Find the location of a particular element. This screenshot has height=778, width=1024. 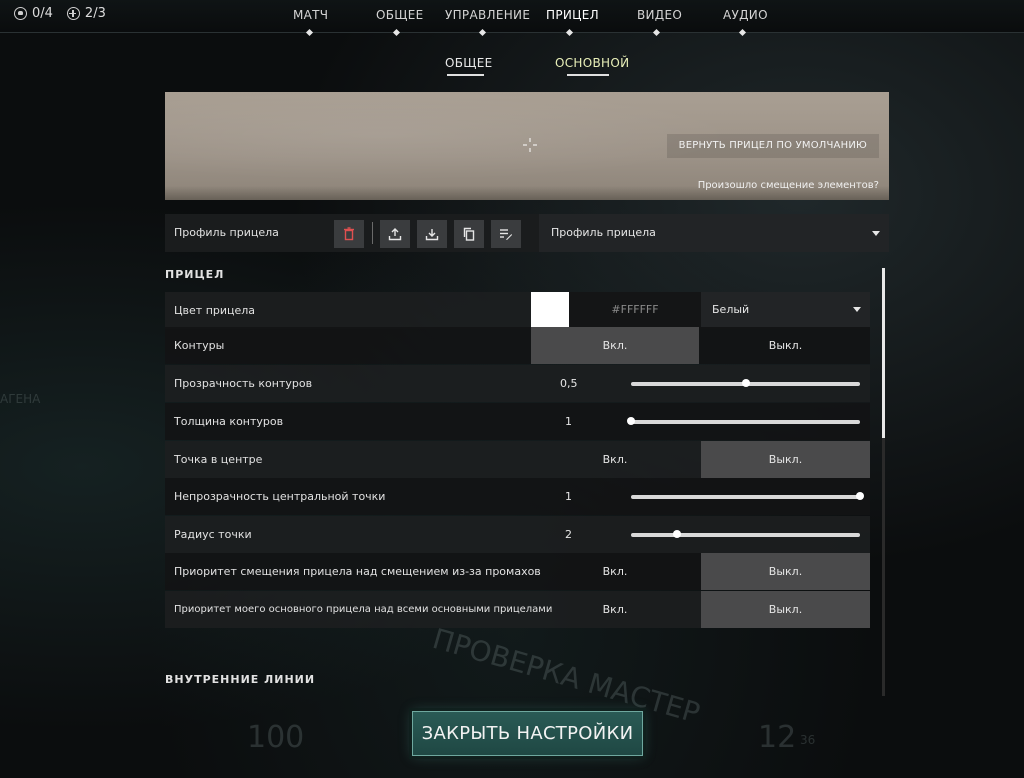

import-profile-button is located at coordinates (432, 234).